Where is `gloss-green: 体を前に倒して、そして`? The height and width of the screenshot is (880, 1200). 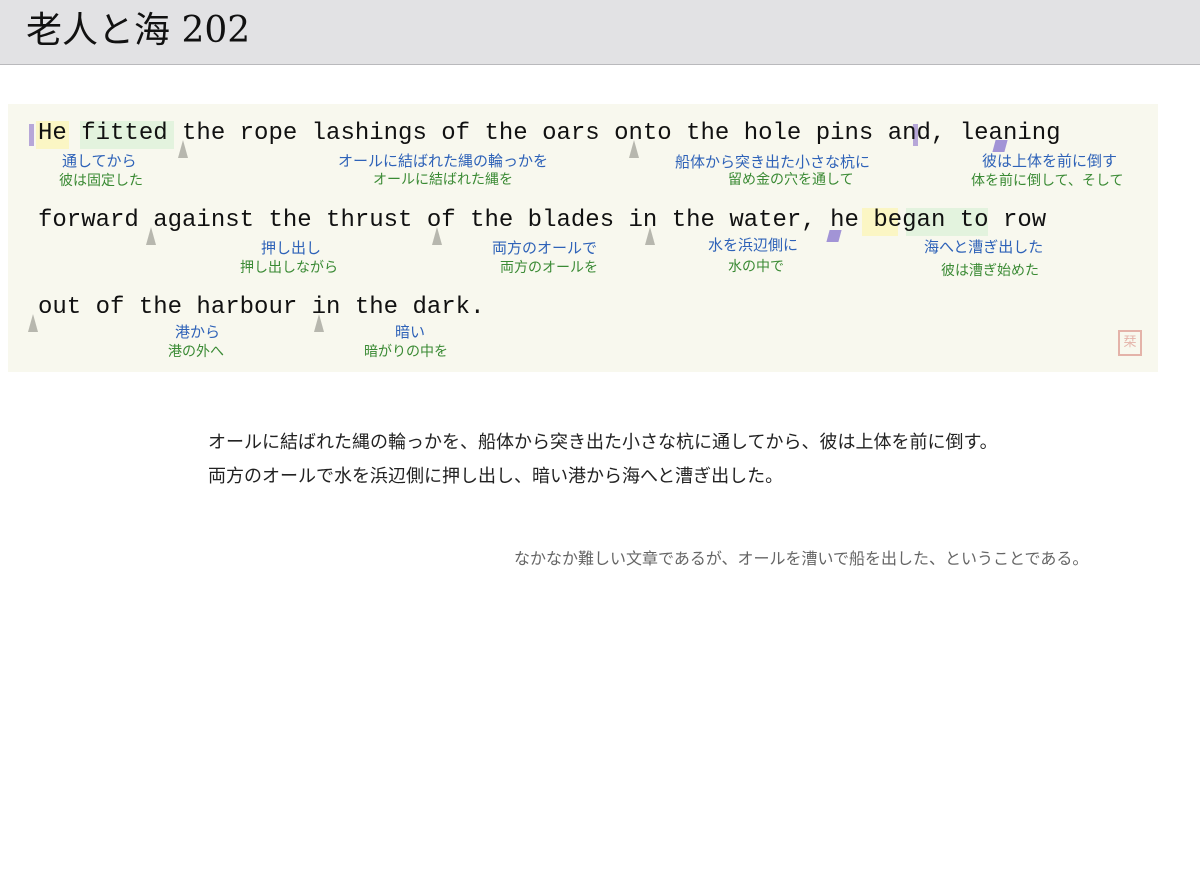 gloss-green: 体を前に倒して、そして is located at coordinates (1047, 181).